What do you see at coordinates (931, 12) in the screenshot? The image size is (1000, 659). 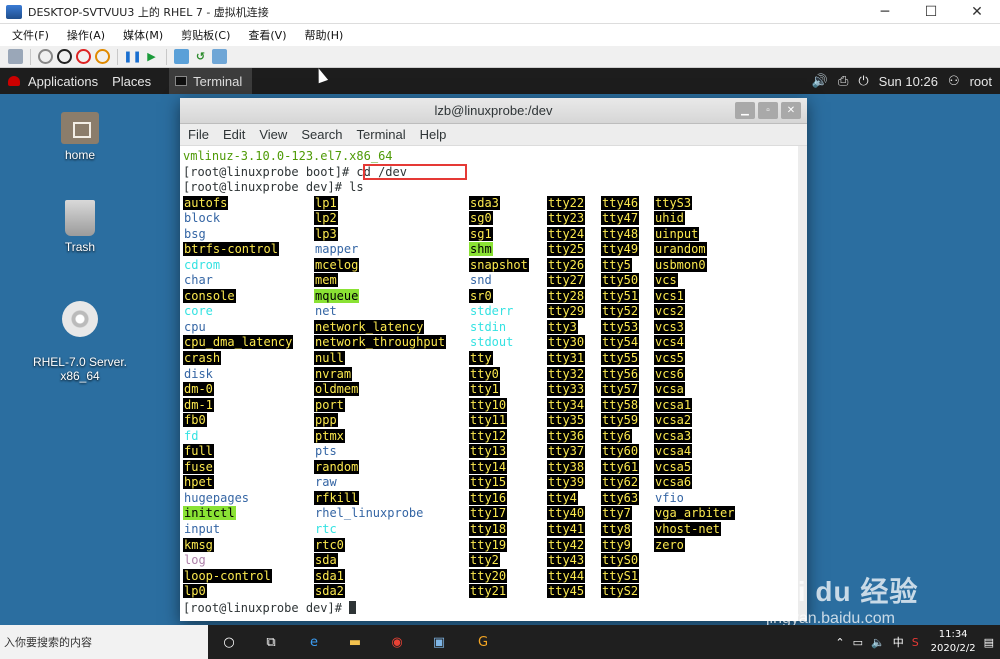 I see `maximize-button: ☐` at bounding box center [931, 12].